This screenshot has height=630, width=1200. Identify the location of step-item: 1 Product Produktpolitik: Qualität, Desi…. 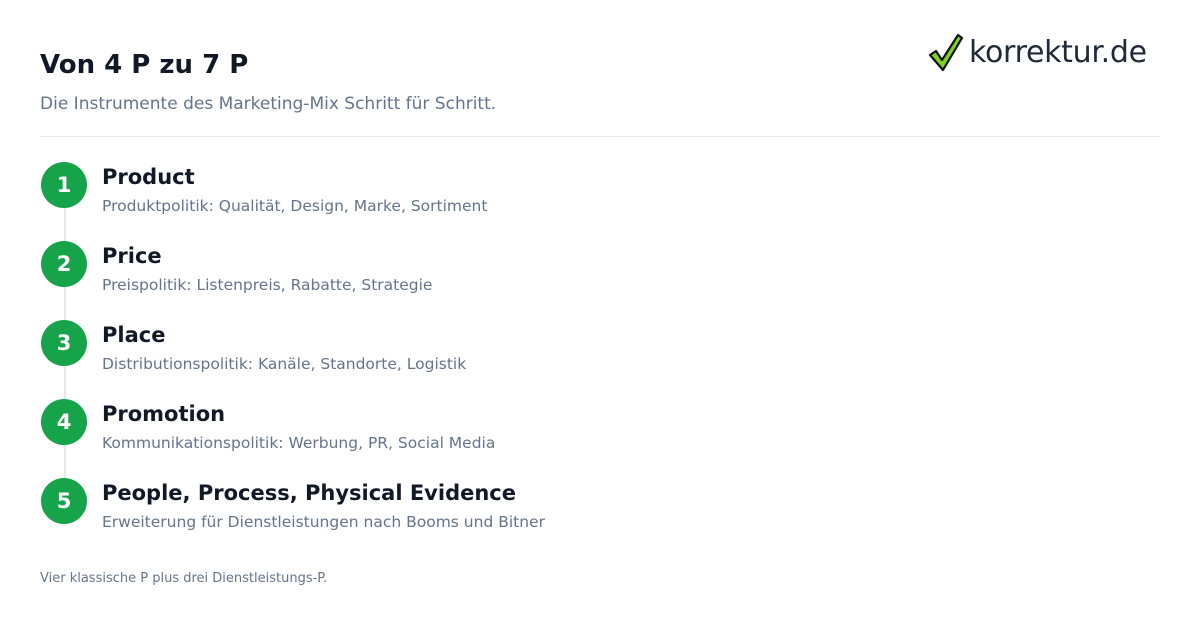
(590, 192).